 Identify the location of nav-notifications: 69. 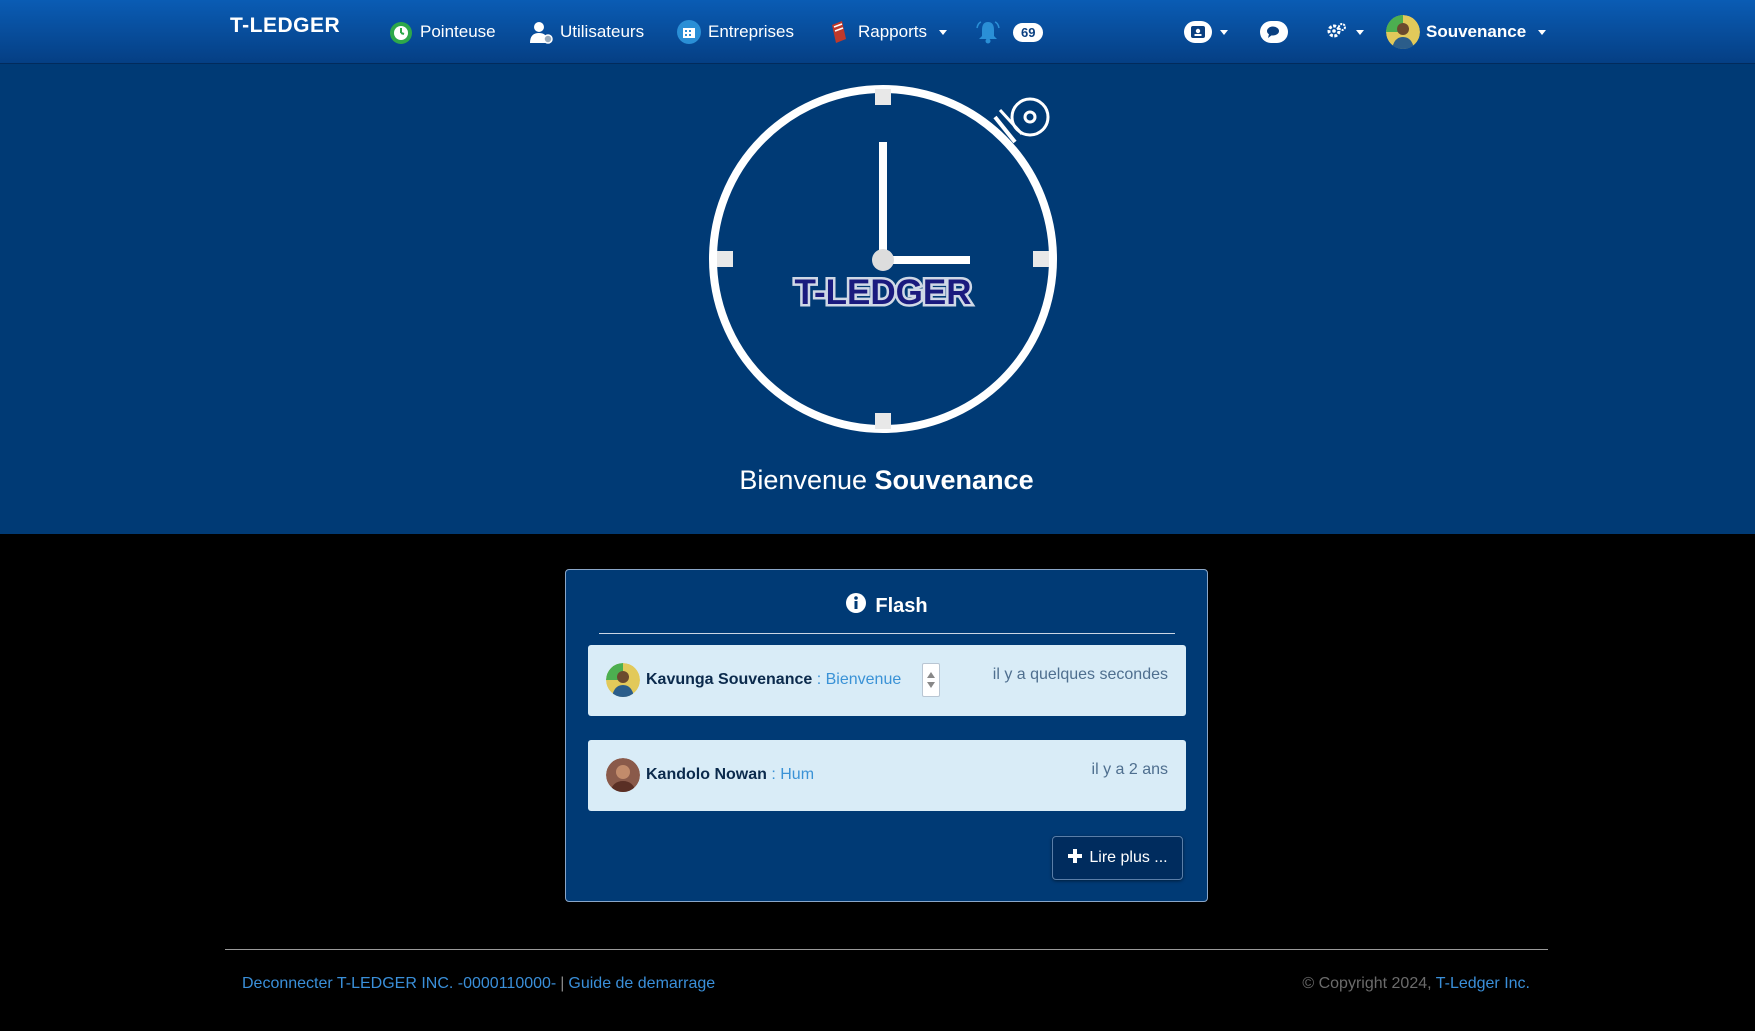
(1009, 32).